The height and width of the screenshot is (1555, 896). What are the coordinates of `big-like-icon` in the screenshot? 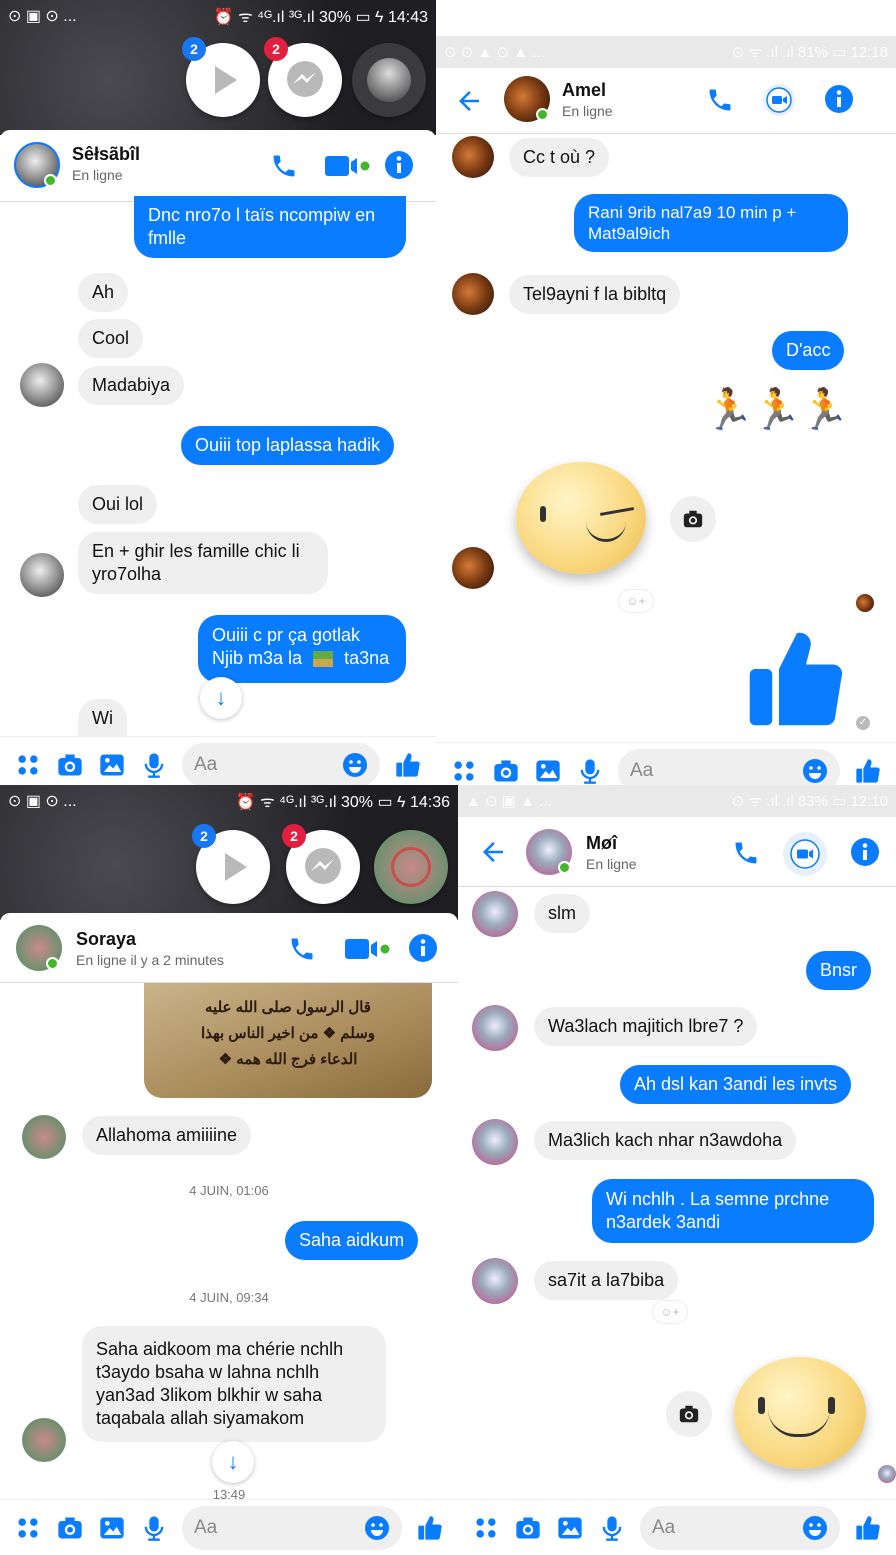 It's located at (797, 678).